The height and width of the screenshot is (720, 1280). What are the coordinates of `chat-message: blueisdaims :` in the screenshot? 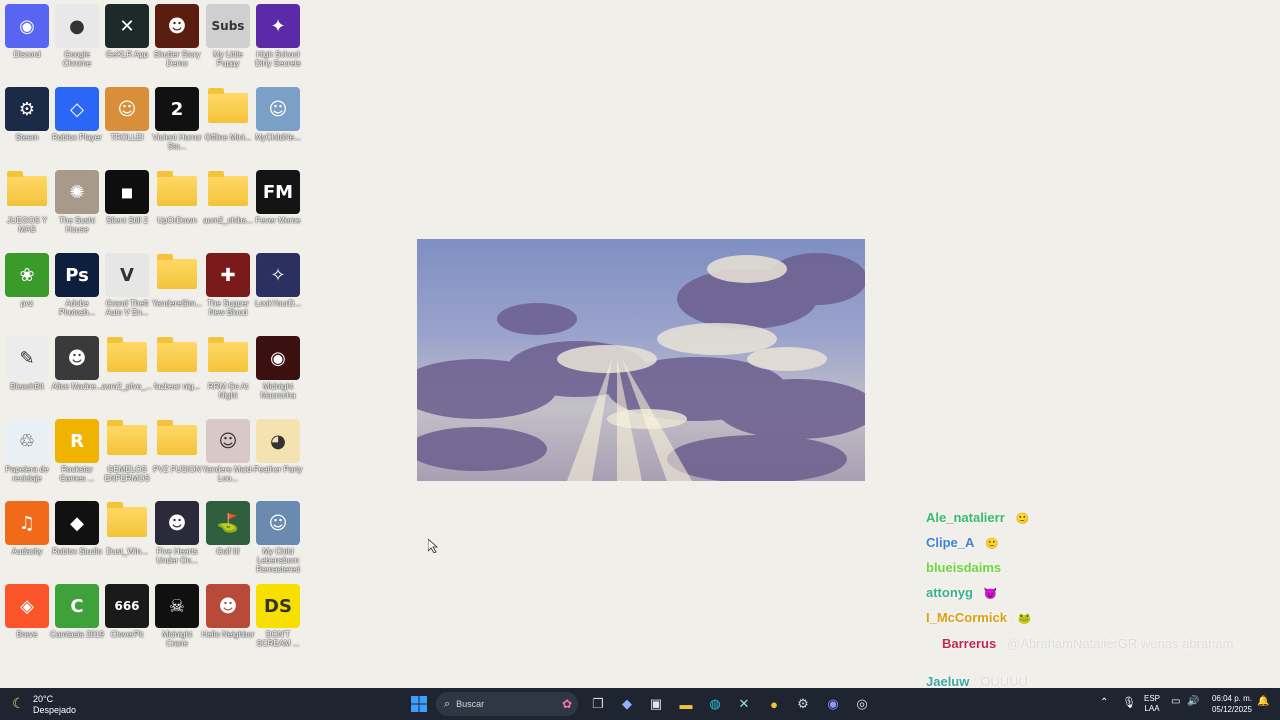 It's located at (967, 567).